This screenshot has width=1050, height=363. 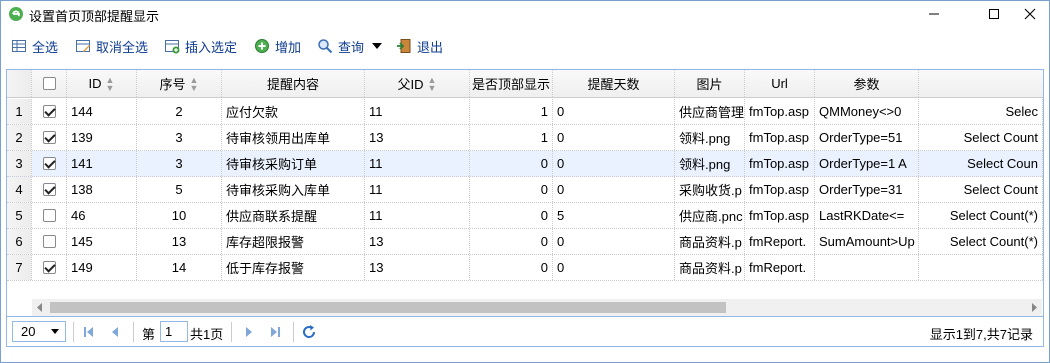 What do you see at coordinates (1034, 307) in the screenshot?
I see `scroll-right-icon` at bounding box center [1034, 307].